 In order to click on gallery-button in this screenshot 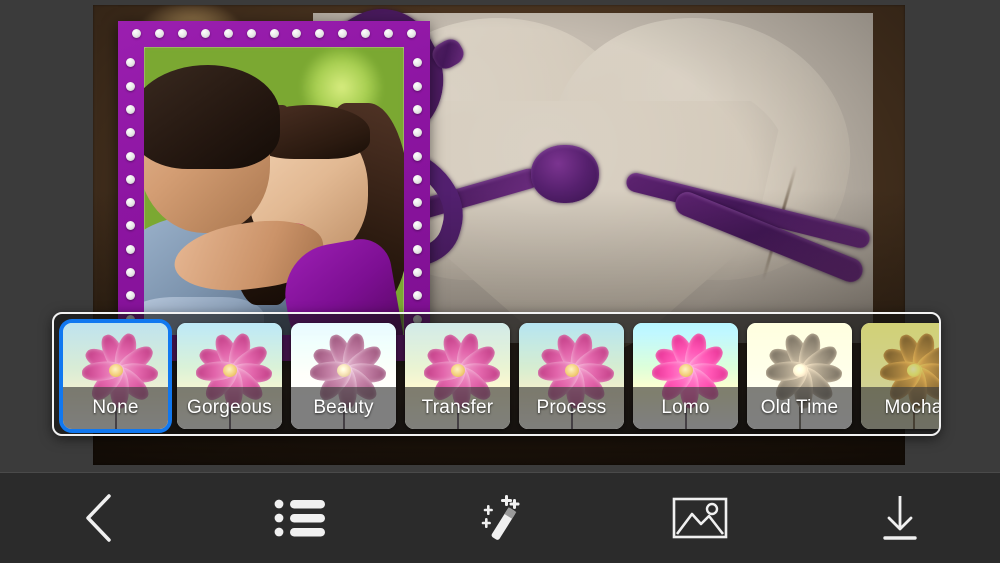, I will do `click(700, 518)`.